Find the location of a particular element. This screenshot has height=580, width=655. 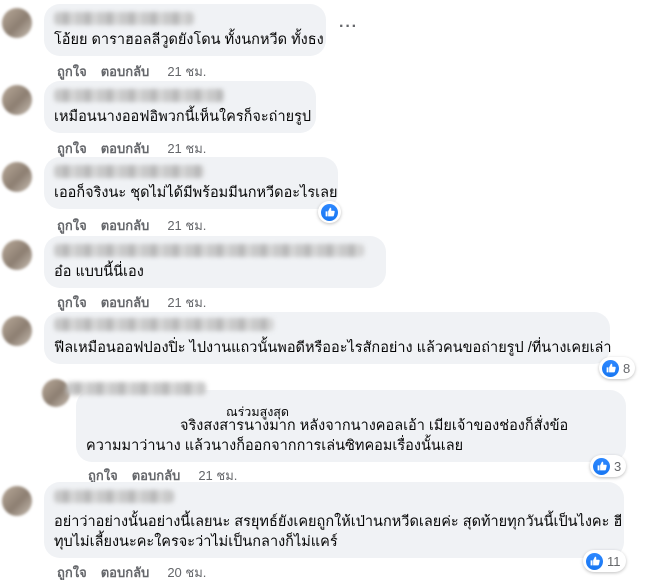

comment-bubble: เหมือนนางออฟอิพวกนี้เห็นใครก็จะถ่ายรูป is located at coordinates (180, 107).